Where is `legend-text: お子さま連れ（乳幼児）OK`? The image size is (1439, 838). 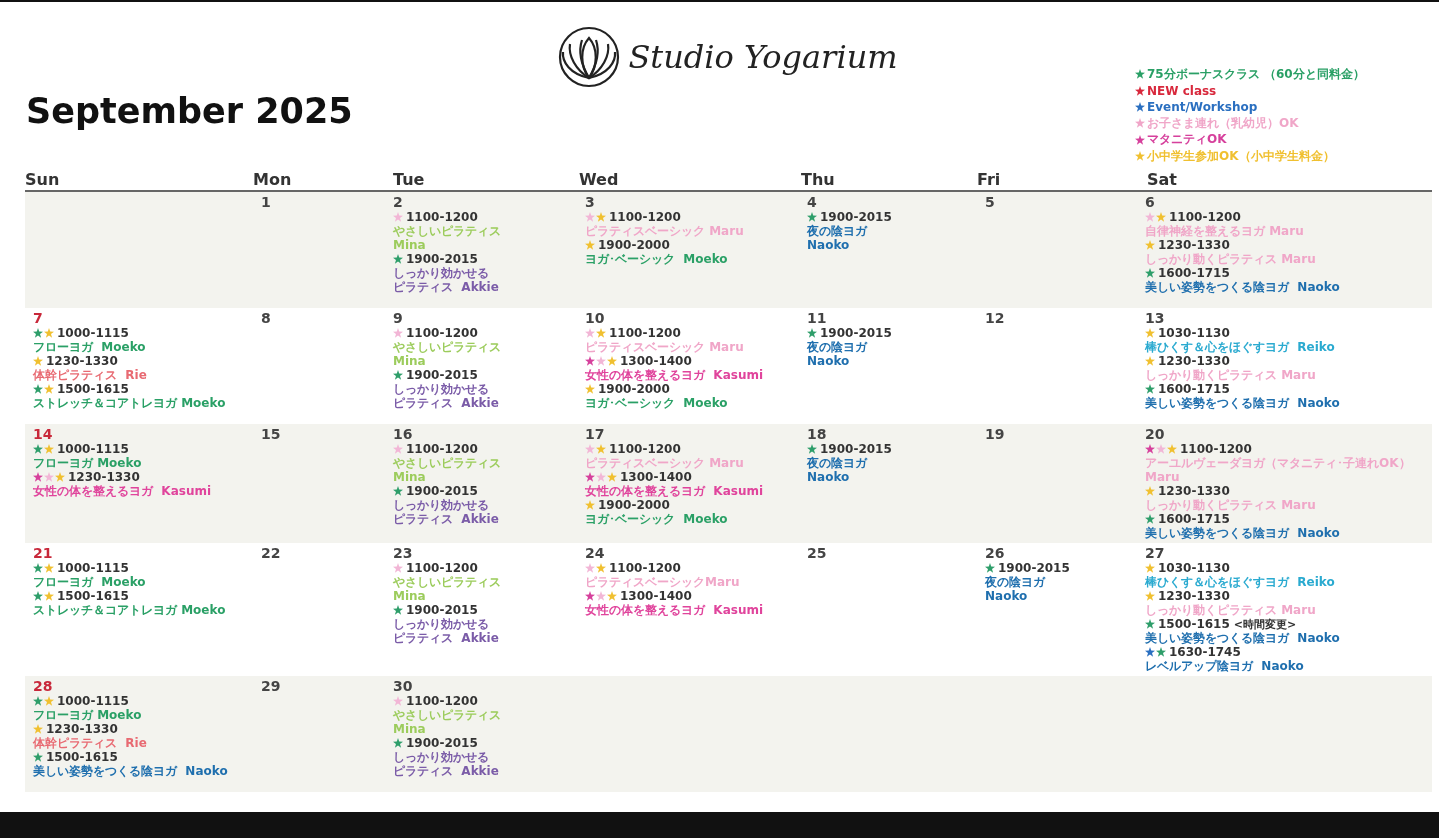 legend-text: お子さま連れ（乳幼児）OK is located at coordinates (1223, 123).